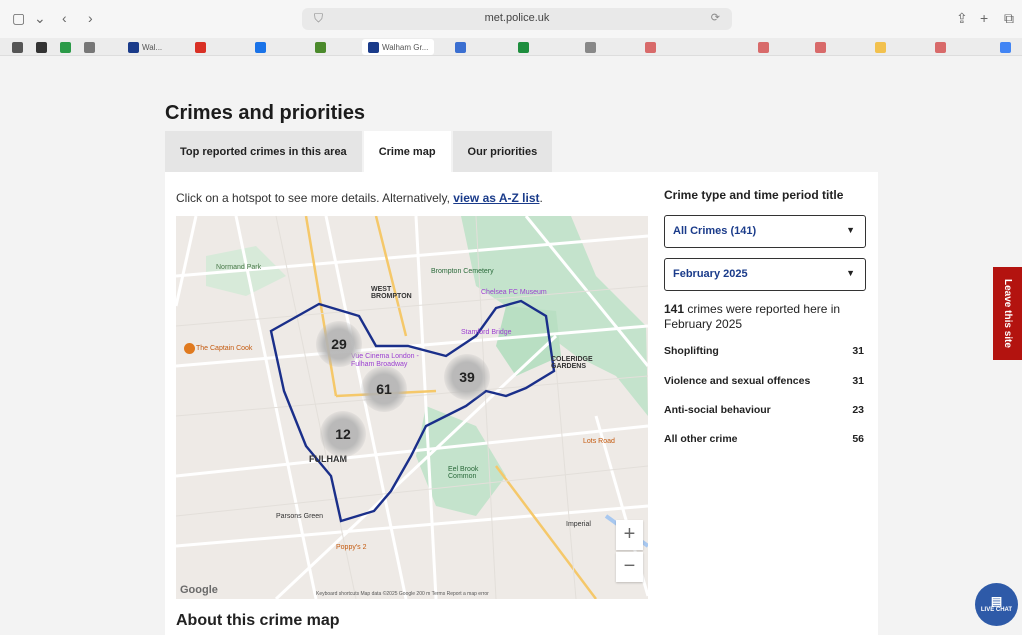 The height and width of the screenshot is (635, 1022). What do you see at coordinates (710, 274) in the screenshot?
I see `time-period-value: February 2025` at bounding box center [710, 274].